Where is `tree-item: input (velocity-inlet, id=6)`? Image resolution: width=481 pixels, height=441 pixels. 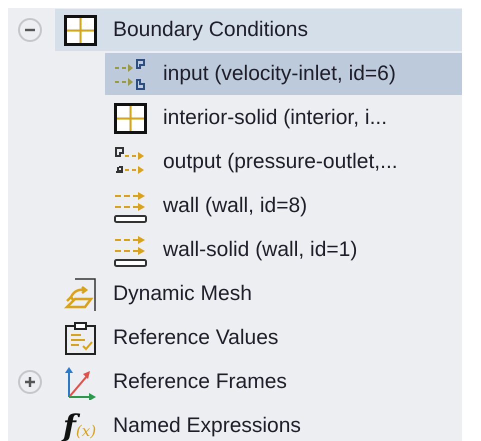 tree-item: input (velocity-inlet, id=6) is located at coordinates (283, 74).